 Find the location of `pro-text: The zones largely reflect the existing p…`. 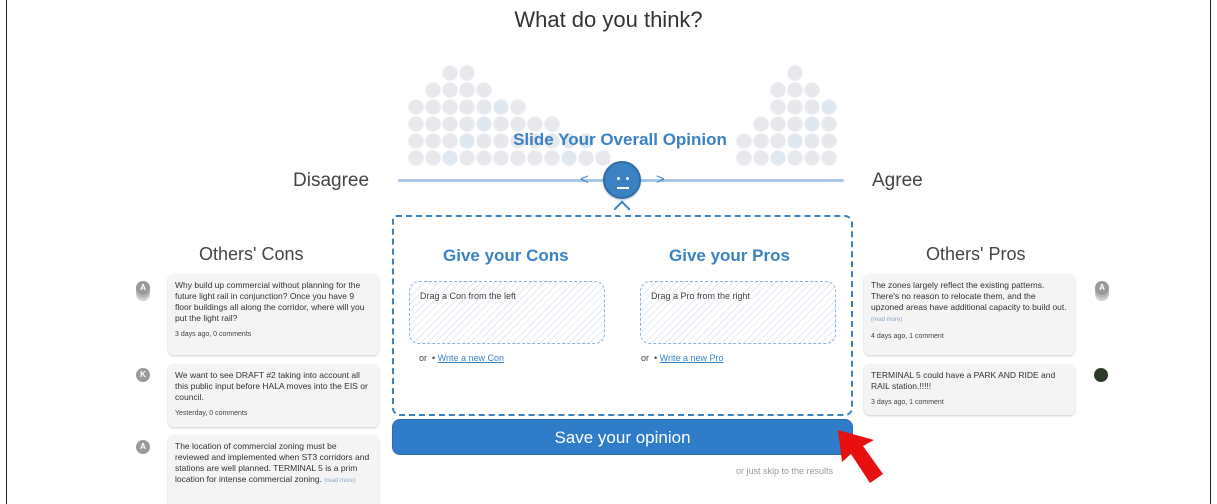

pro-text: The zones largely reflect the existing p… is located at coordinates (969, 301).